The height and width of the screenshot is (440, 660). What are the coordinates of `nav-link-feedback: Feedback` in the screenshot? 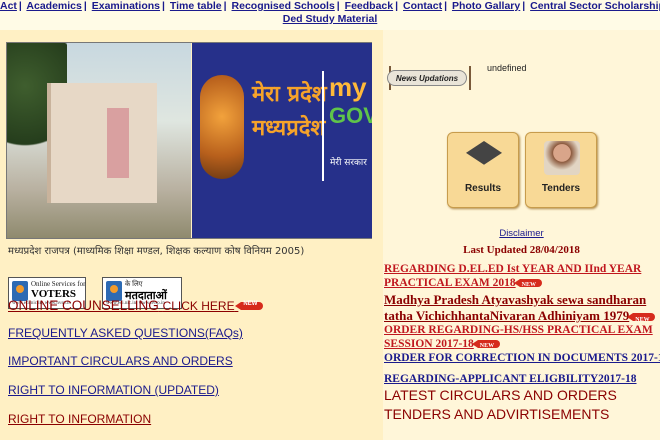 It's located at (369, 6).